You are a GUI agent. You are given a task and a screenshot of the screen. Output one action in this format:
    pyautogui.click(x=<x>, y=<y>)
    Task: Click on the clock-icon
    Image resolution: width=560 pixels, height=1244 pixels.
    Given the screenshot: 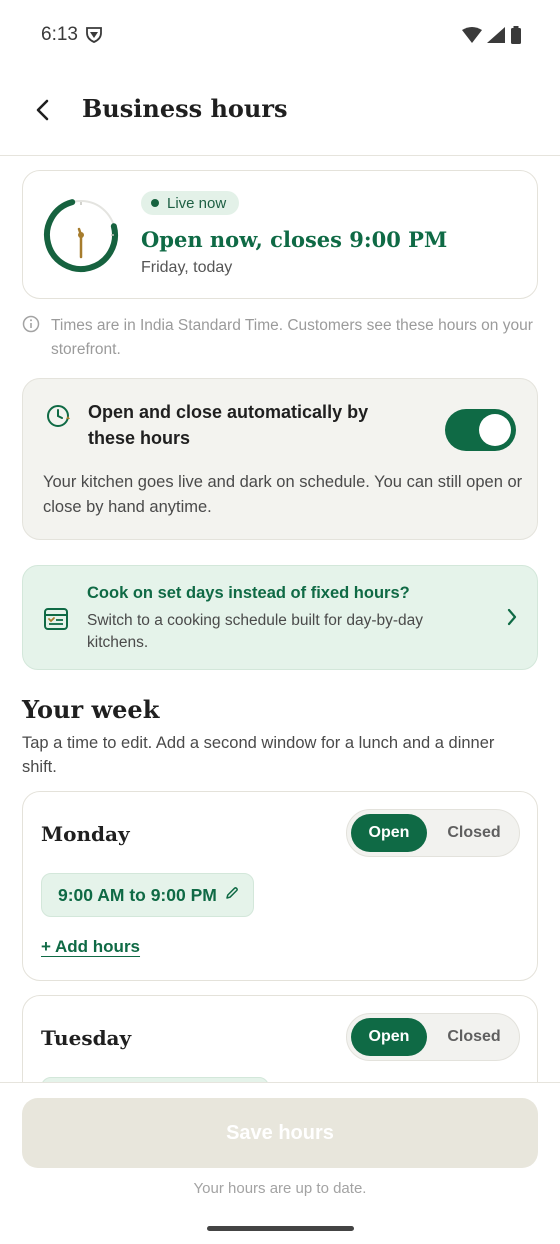 What is the action you would take?
    pyautogui.click(x=81, y=237)
    